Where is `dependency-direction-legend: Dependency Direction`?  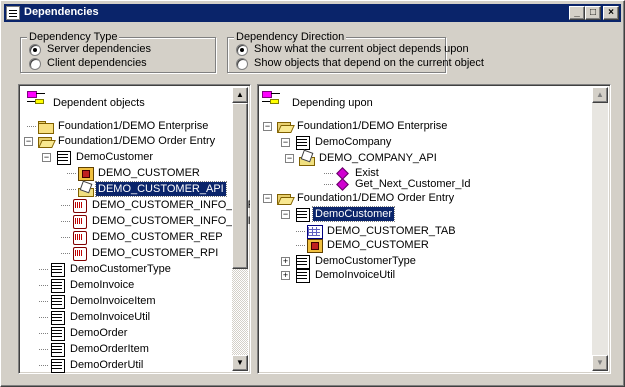 dependency-direction-legend: Dependency Direction is located at coordinates (290, 37).